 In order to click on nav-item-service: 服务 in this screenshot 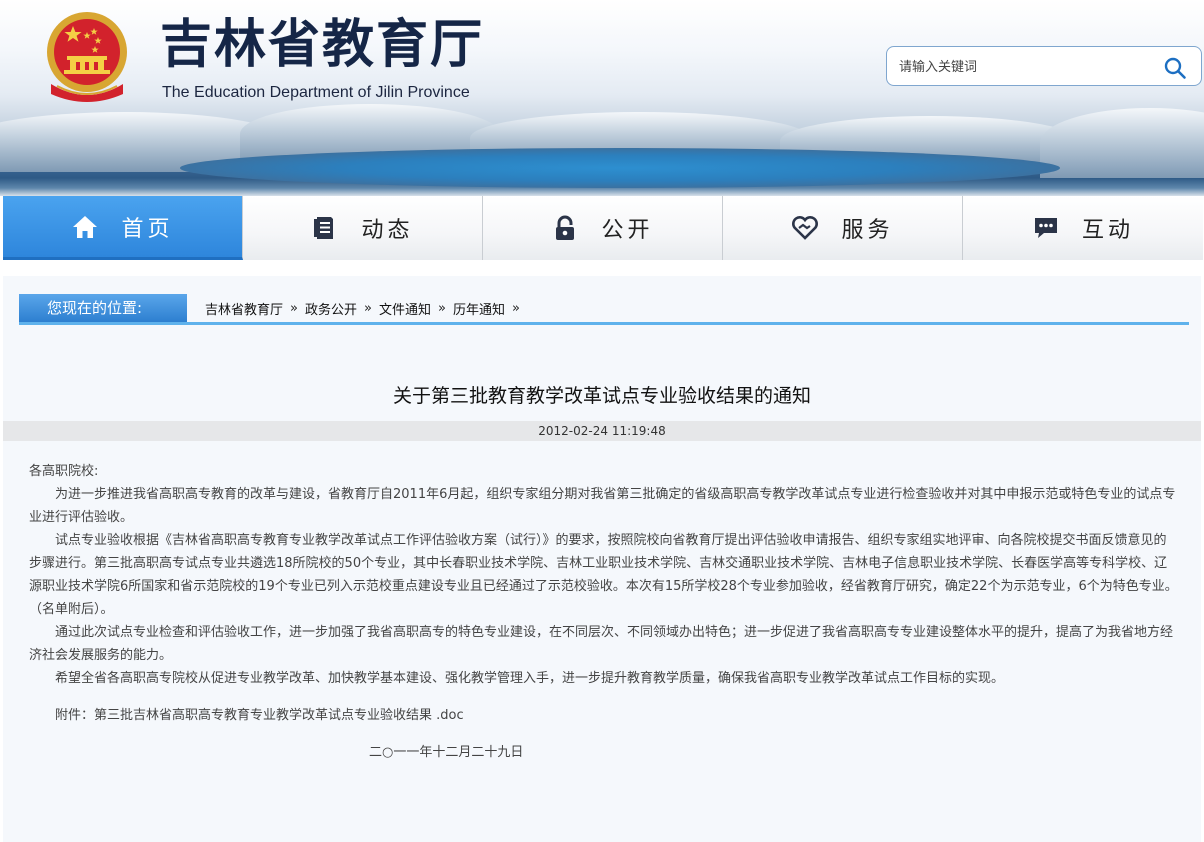, I will do `click(843, 228)`.